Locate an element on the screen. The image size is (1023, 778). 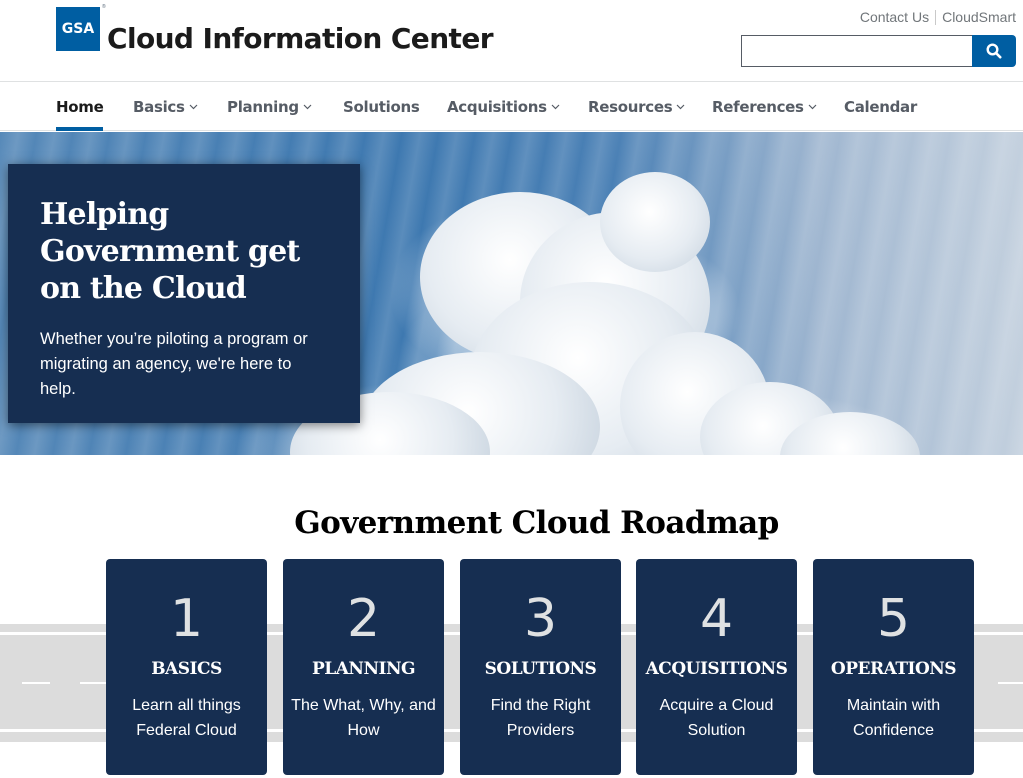
step-description: Find the Right Providers is located at coordinates (540, 718).